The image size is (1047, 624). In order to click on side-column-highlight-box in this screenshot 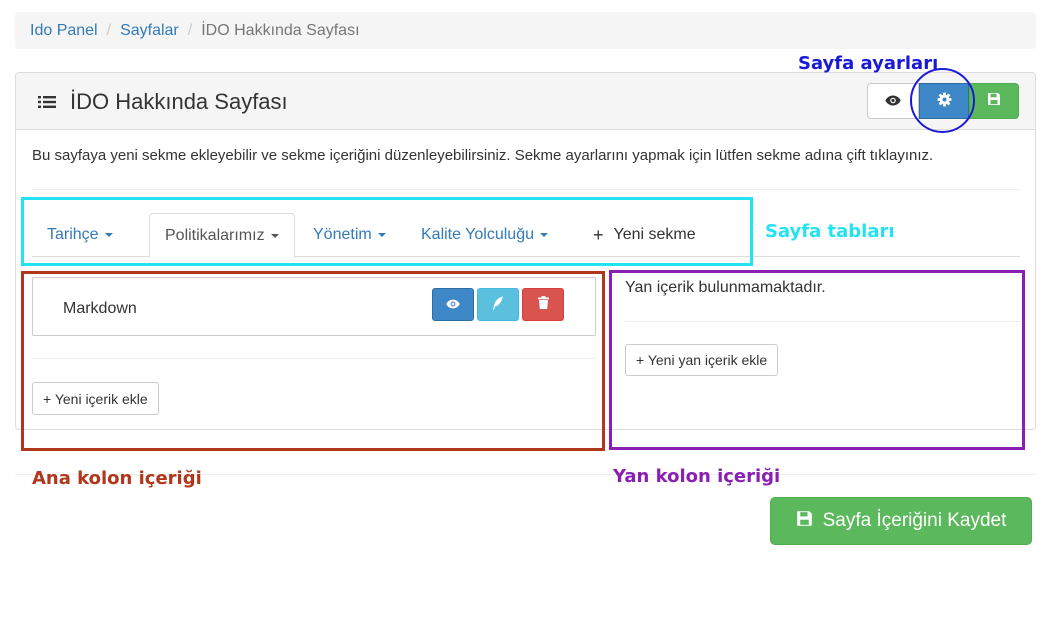, I will do `click(817, 360)`.